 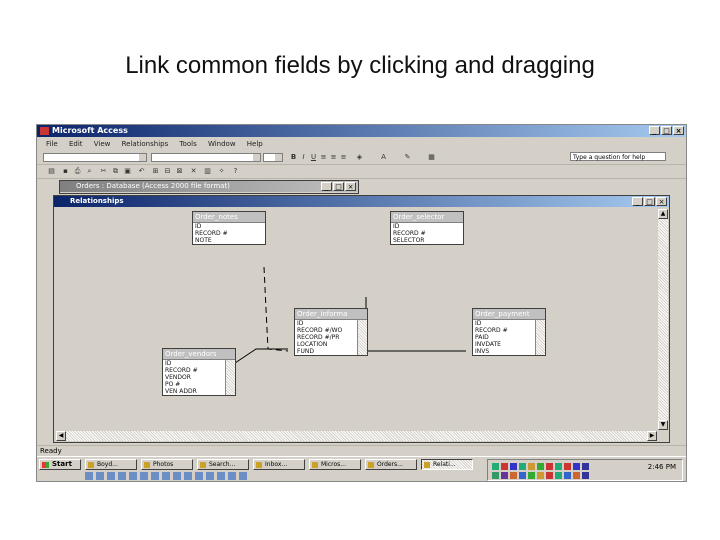 What do you see at coordinates (427, 217) in the screenshot?
I see `table-title: Order_selector` at bounding box center [427, 217].